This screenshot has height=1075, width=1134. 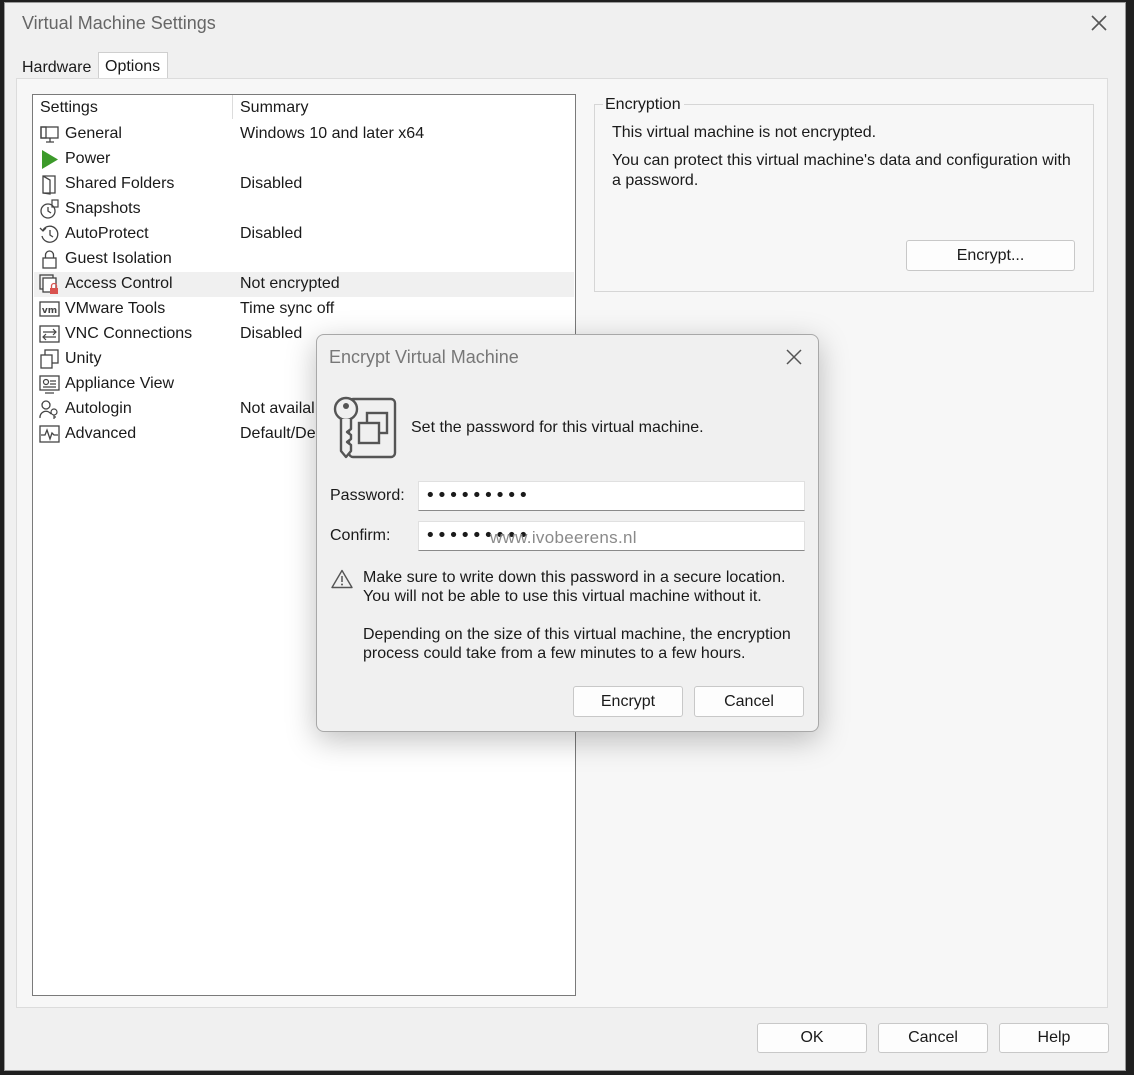 What do you see at coordinates (304, 234) in the screenshot?
I see `settings-row-autoprotect: AutoProtect Disabled` at bounding box center [304, 234].